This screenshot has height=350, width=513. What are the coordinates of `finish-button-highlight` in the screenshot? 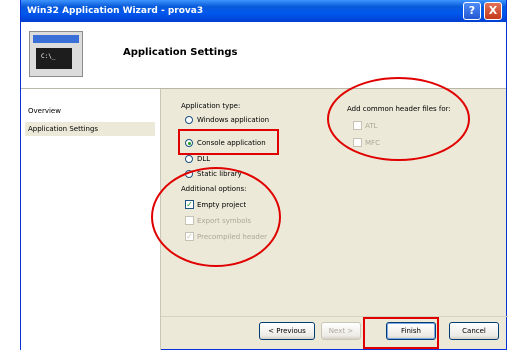 It's located at (401, 333).